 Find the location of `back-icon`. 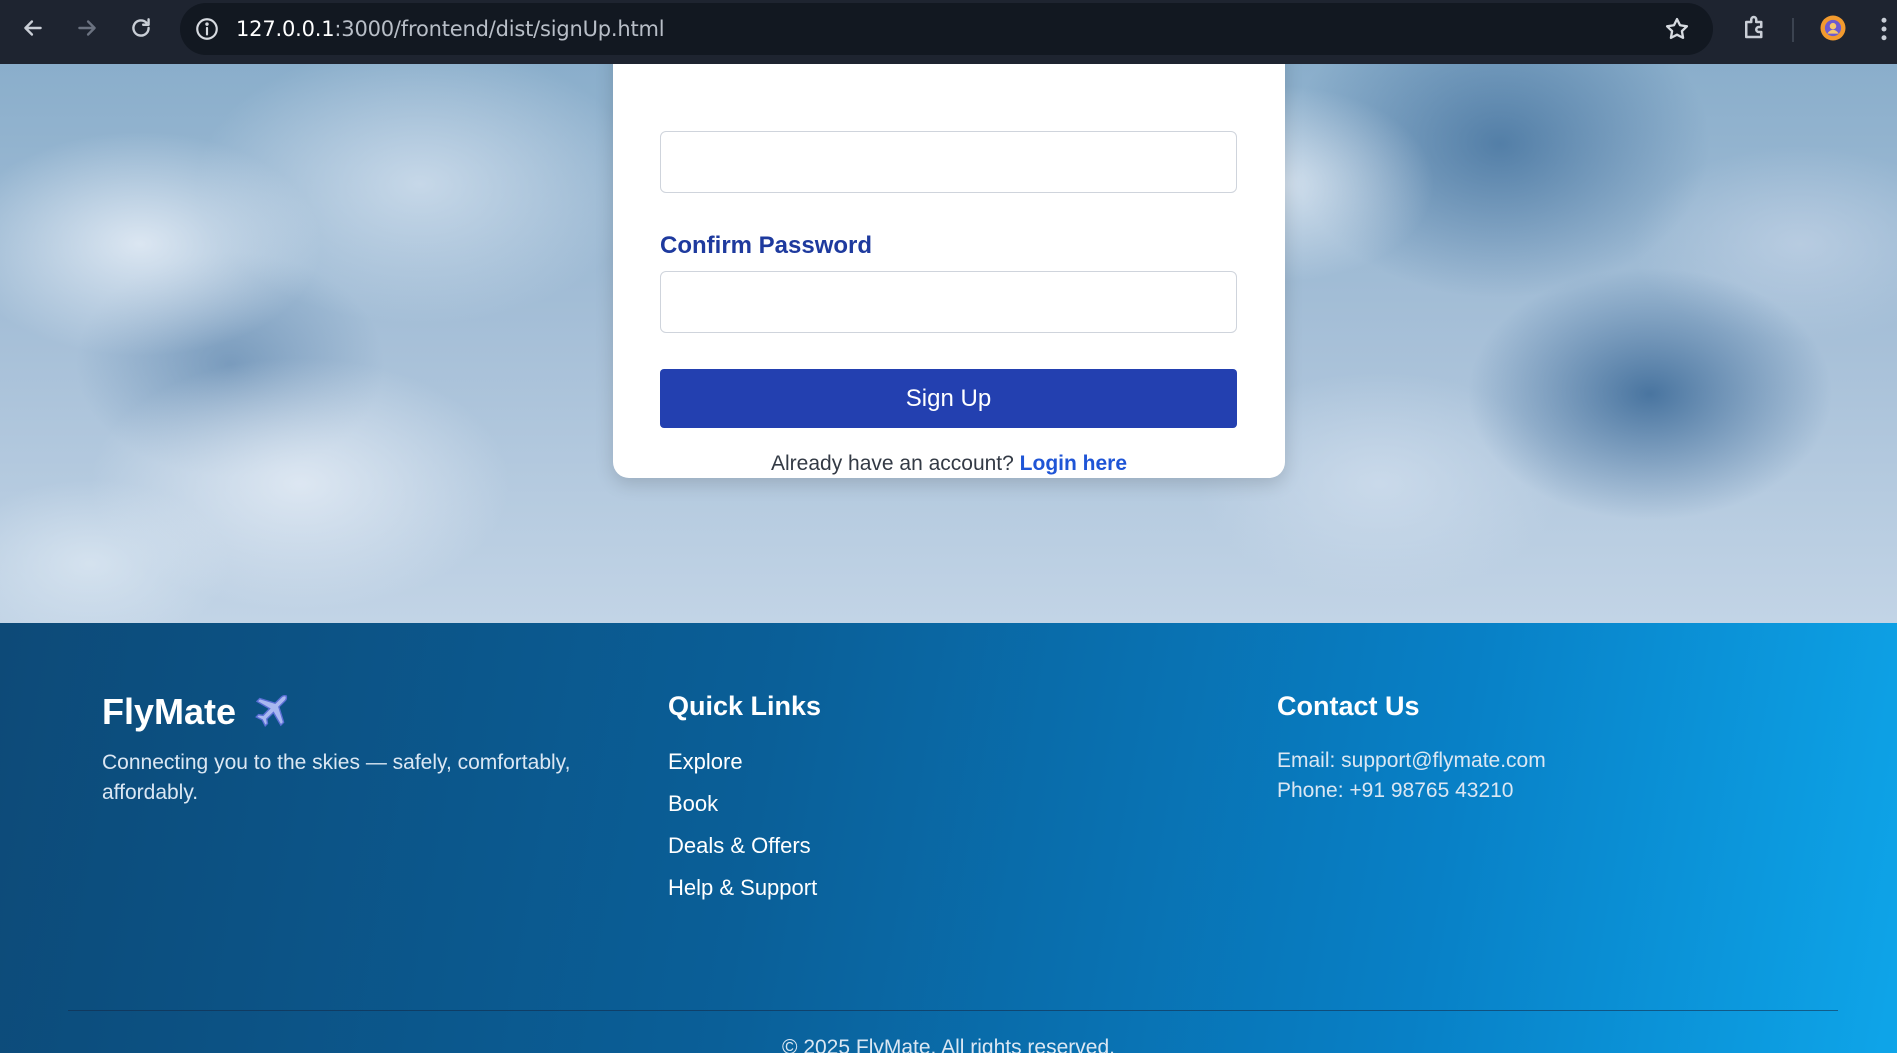

back-icon is located at coordinates (33, 28).